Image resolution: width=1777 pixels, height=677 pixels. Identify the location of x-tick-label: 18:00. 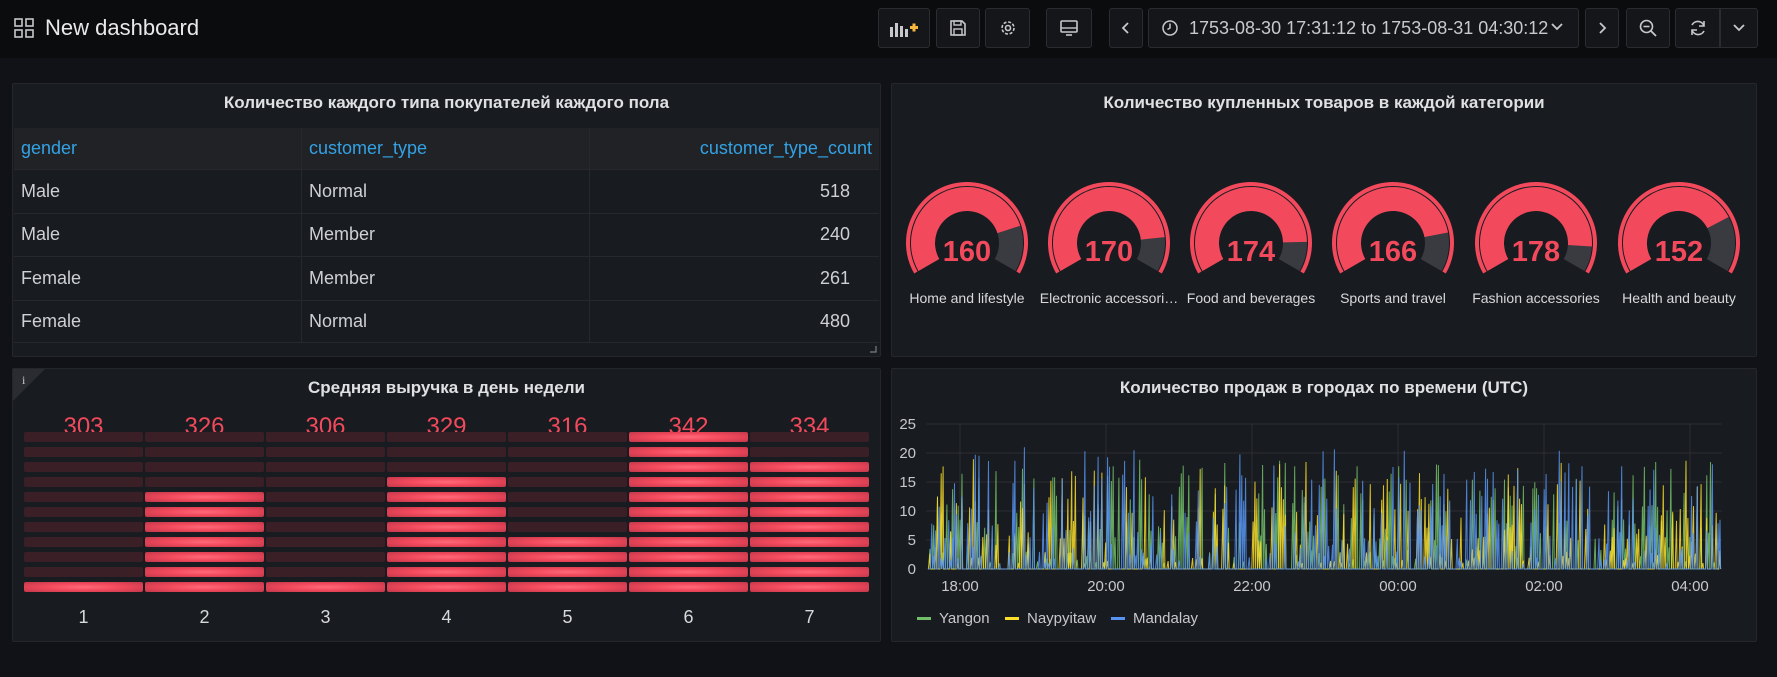
(960, 586).